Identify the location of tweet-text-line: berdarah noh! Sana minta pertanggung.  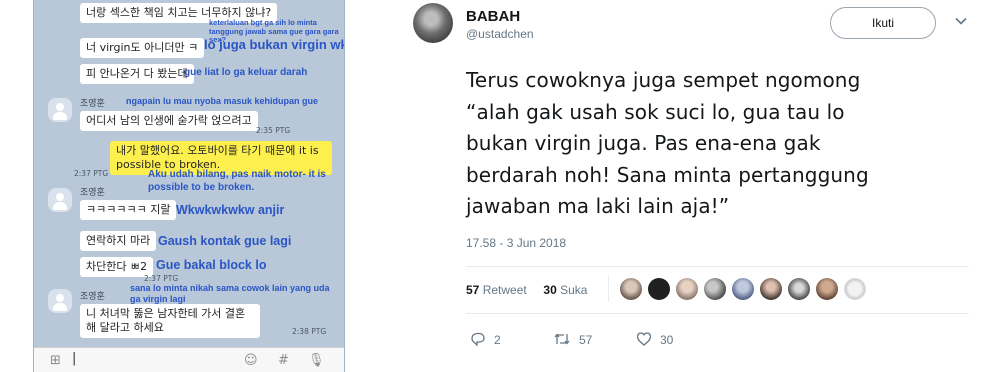
(667, 174).